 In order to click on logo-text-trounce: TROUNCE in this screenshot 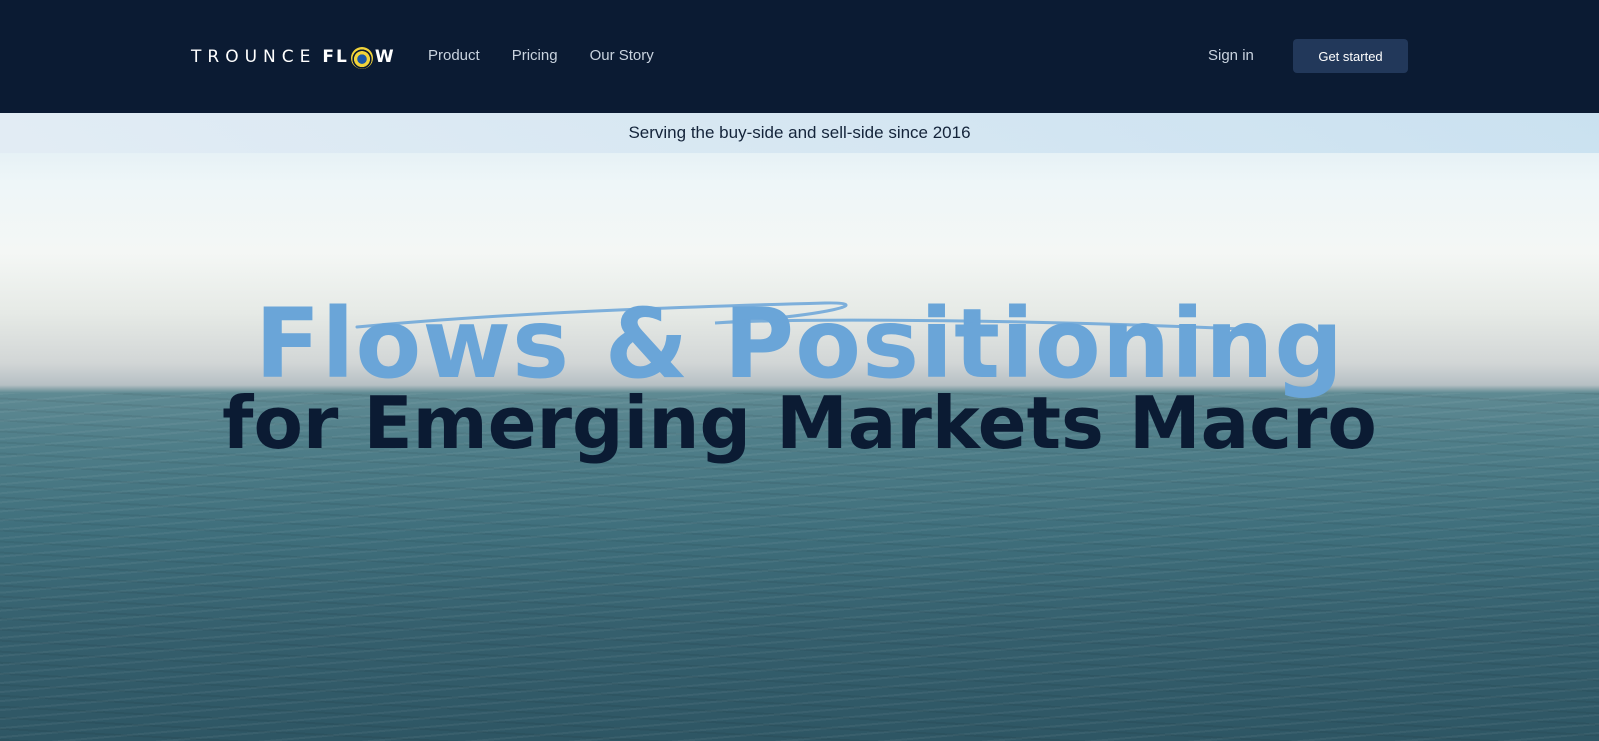, I will do `click(254, 57)`.